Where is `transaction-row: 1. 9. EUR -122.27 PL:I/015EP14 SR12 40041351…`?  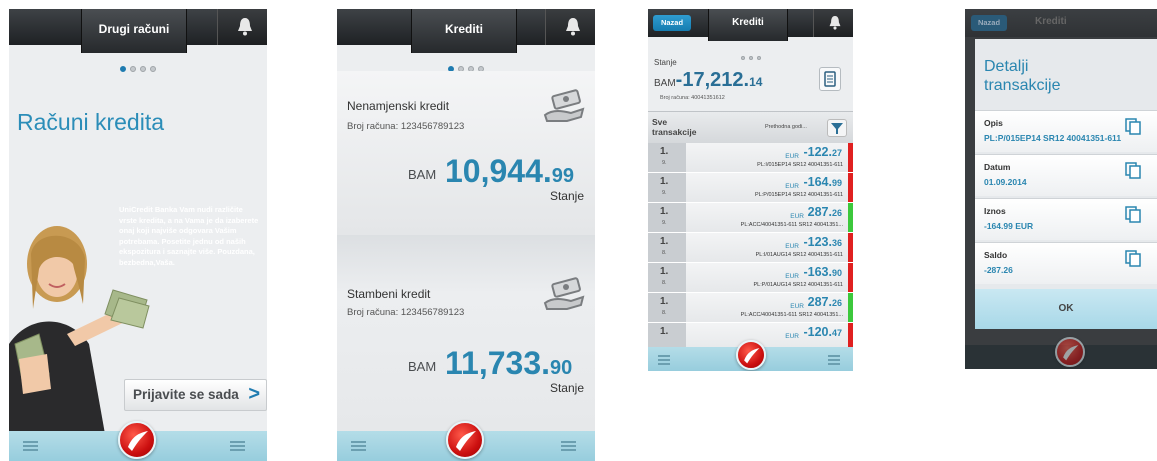
transaction-row: 1. 9. EUR -122.27 PL:I/015EP14 SR12 40041351… is located at coordinates (750, 158).